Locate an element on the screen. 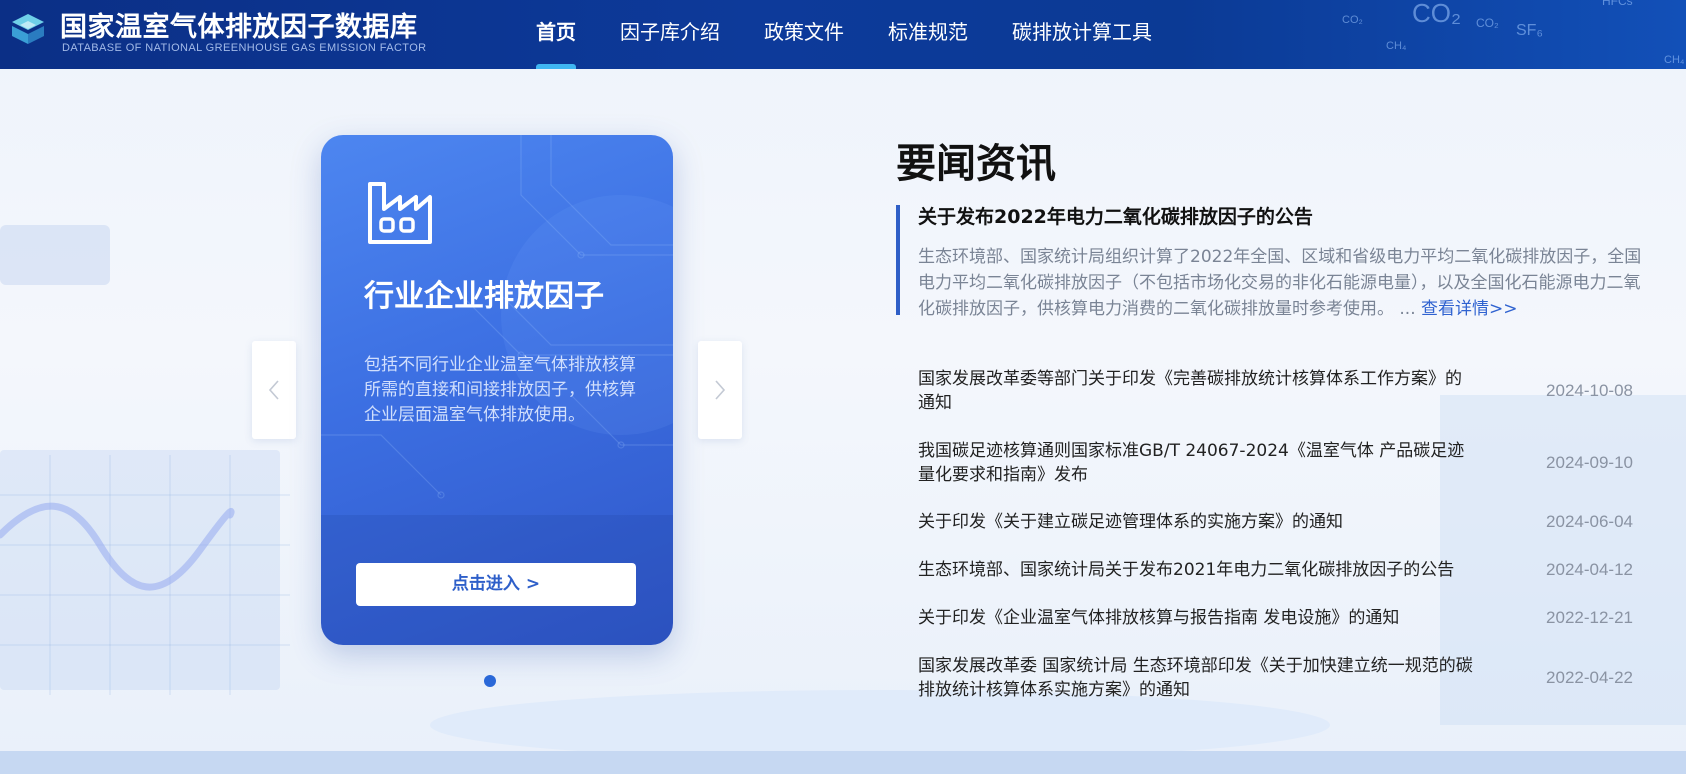  news-heading: 要闻资讯 is located at coordinates (976, 164).